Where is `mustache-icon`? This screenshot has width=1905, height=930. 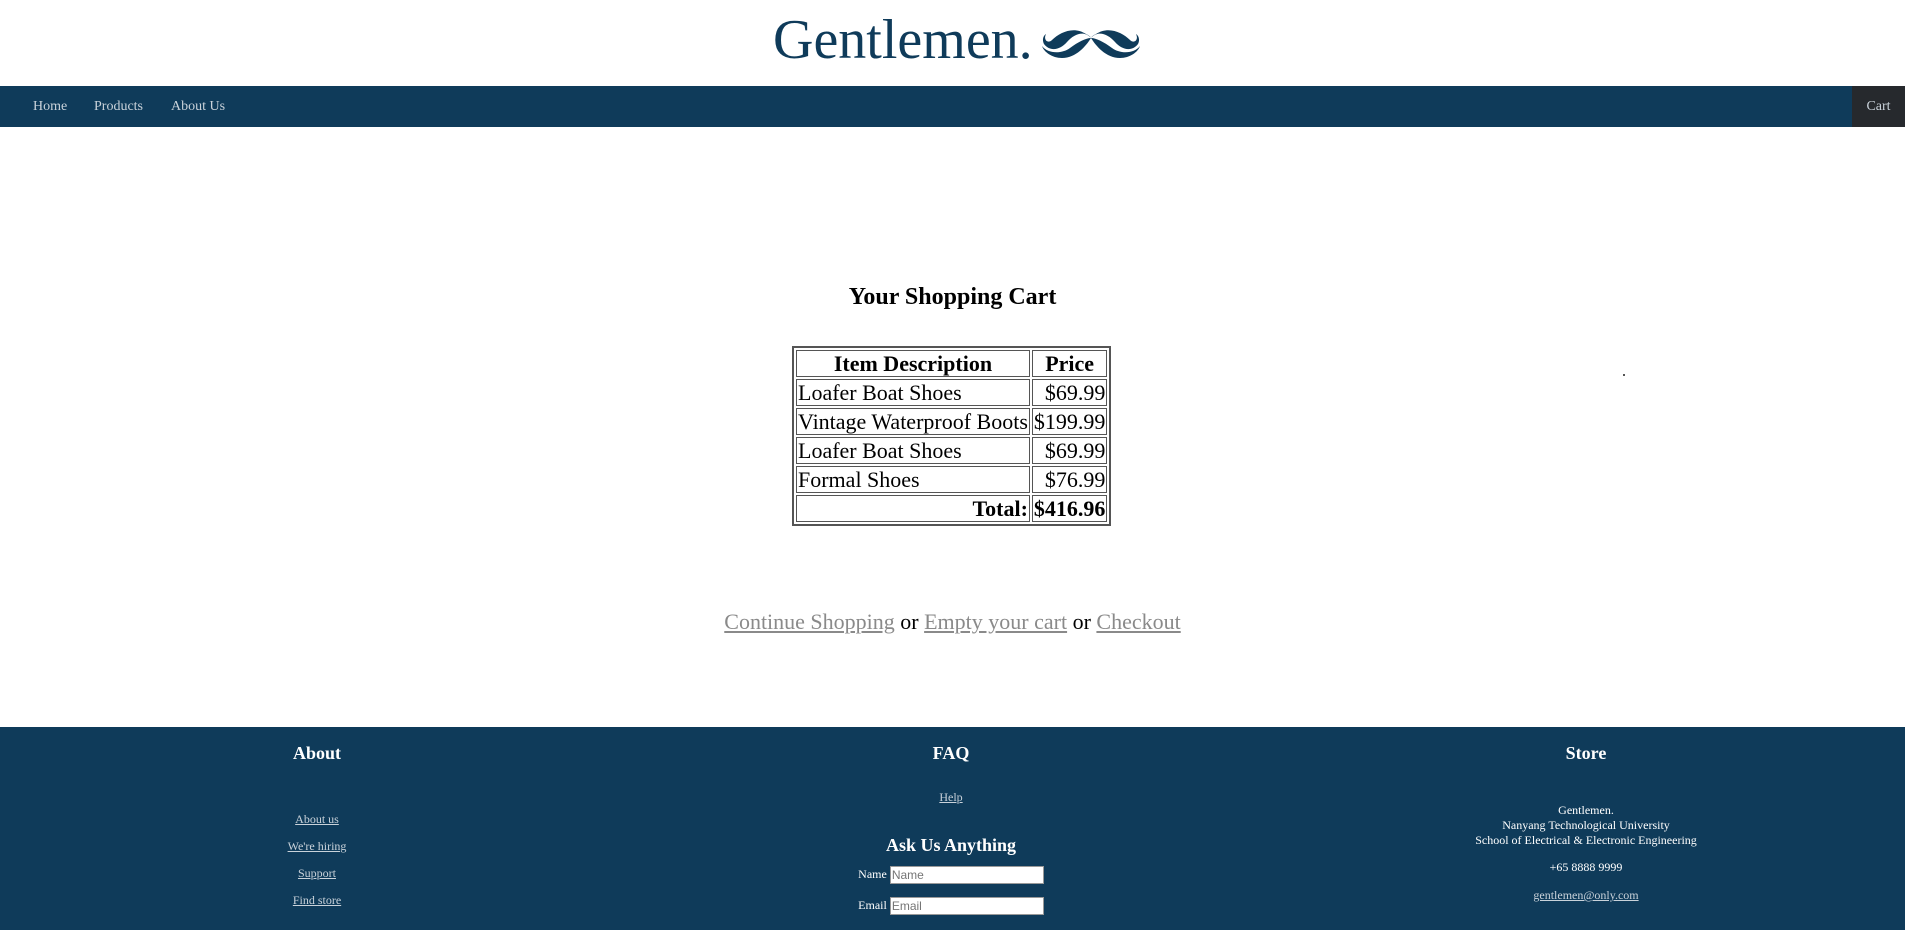 mustache-icon is located at coordinates (1091, 44).